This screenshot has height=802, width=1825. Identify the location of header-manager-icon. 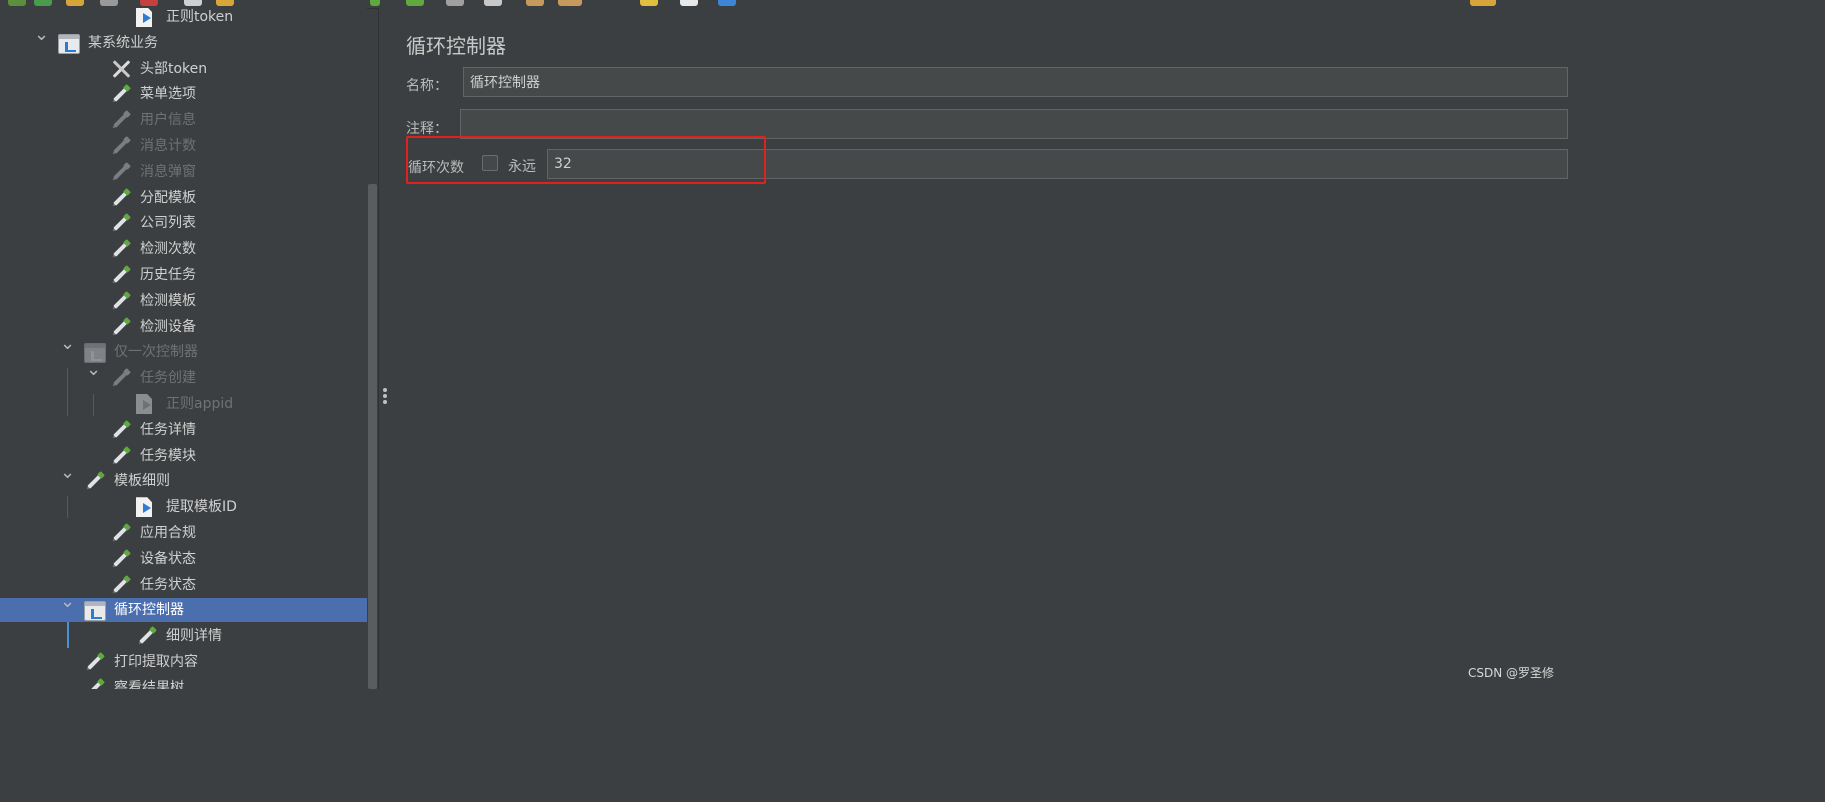
(121, 69).